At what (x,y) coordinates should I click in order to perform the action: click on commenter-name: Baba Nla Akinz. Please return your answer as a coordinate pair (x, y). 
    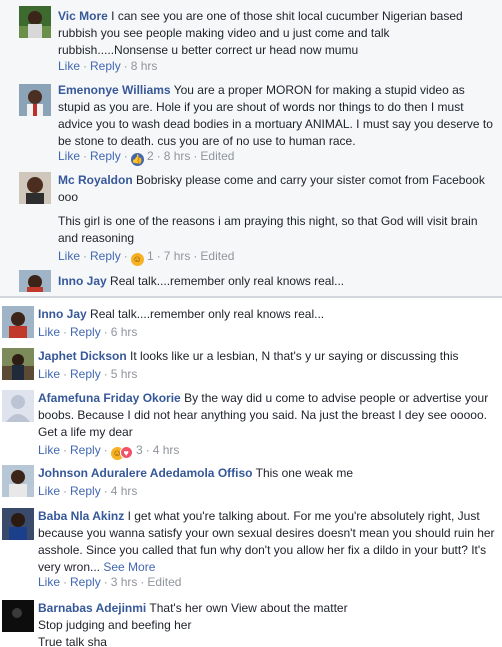
    Looking at the image, I should click on (81, 516).